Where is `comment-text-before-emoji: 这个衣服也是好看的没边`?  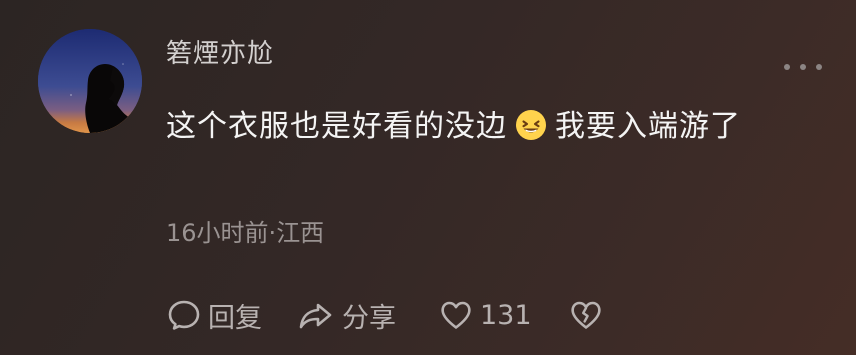
comment-text-before-emoji: 这个衣服也是好看的没边 is located at coordinates (336, 126).